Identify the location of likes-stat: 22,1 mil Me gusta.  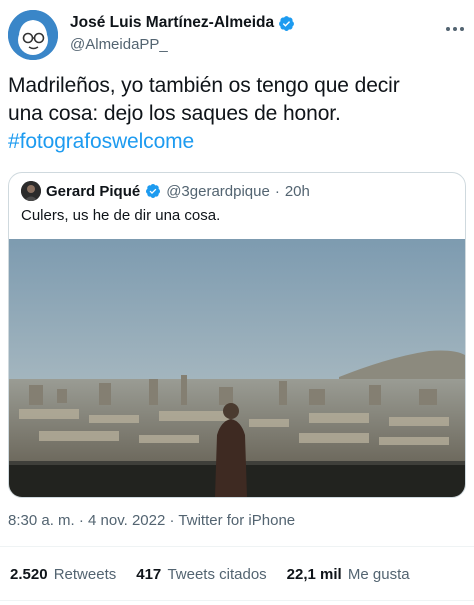
(348, 574).